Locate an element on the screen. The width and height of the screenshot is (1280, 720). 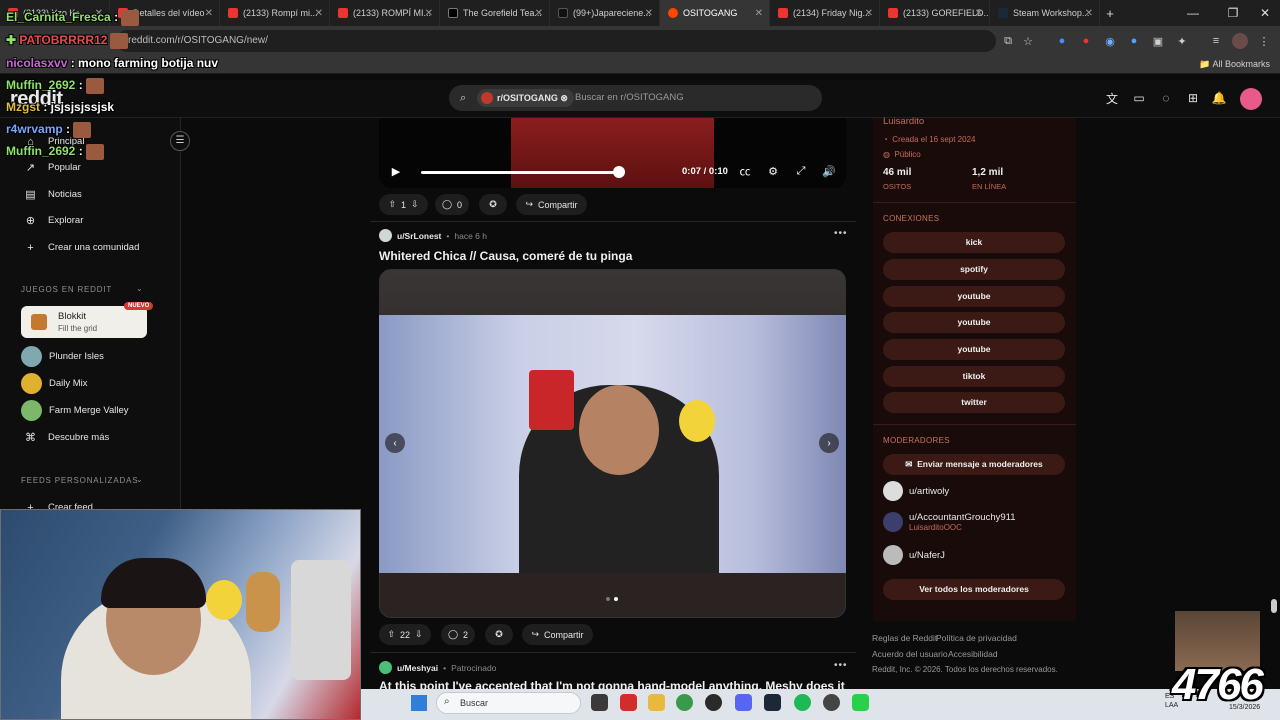
carousel-dot is located at coordinates (608, 599).